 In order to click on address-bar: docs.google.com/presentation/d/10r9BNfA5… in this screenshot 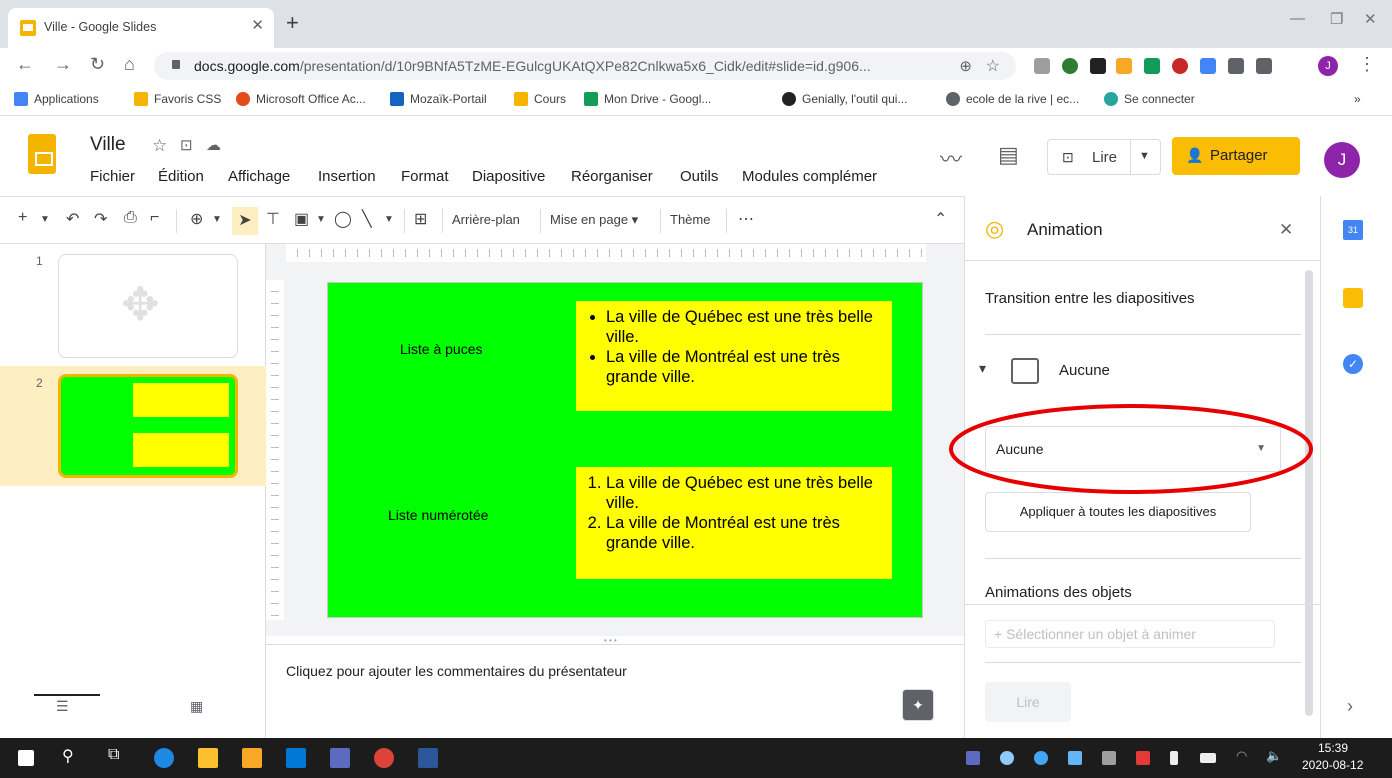, I will do `click(585, 66)`.